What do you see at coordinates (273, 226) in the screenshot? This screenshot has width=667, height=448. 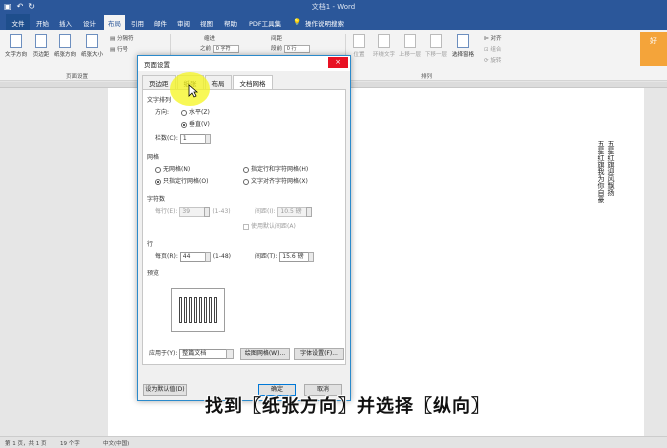 I see `use-default-pitch-label: 使用默认间距(A)` at bounding box center [273, 226].